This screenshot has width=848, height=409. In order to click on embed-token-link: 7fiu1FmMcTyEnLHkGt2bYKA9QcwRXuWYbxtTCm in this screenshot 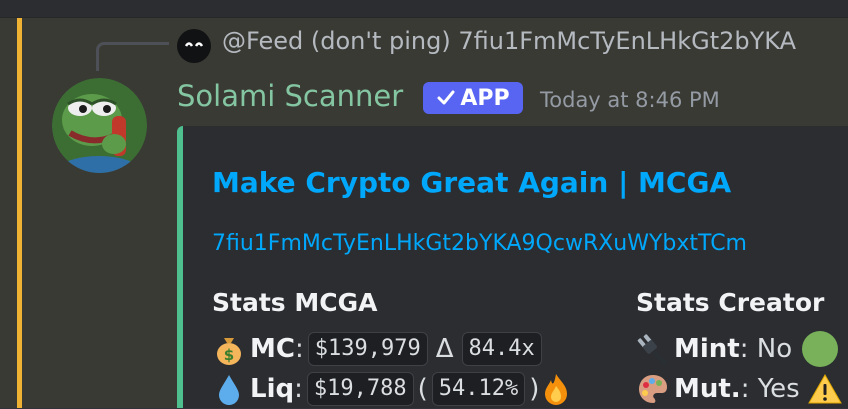, I will do `click(479, 243)`.